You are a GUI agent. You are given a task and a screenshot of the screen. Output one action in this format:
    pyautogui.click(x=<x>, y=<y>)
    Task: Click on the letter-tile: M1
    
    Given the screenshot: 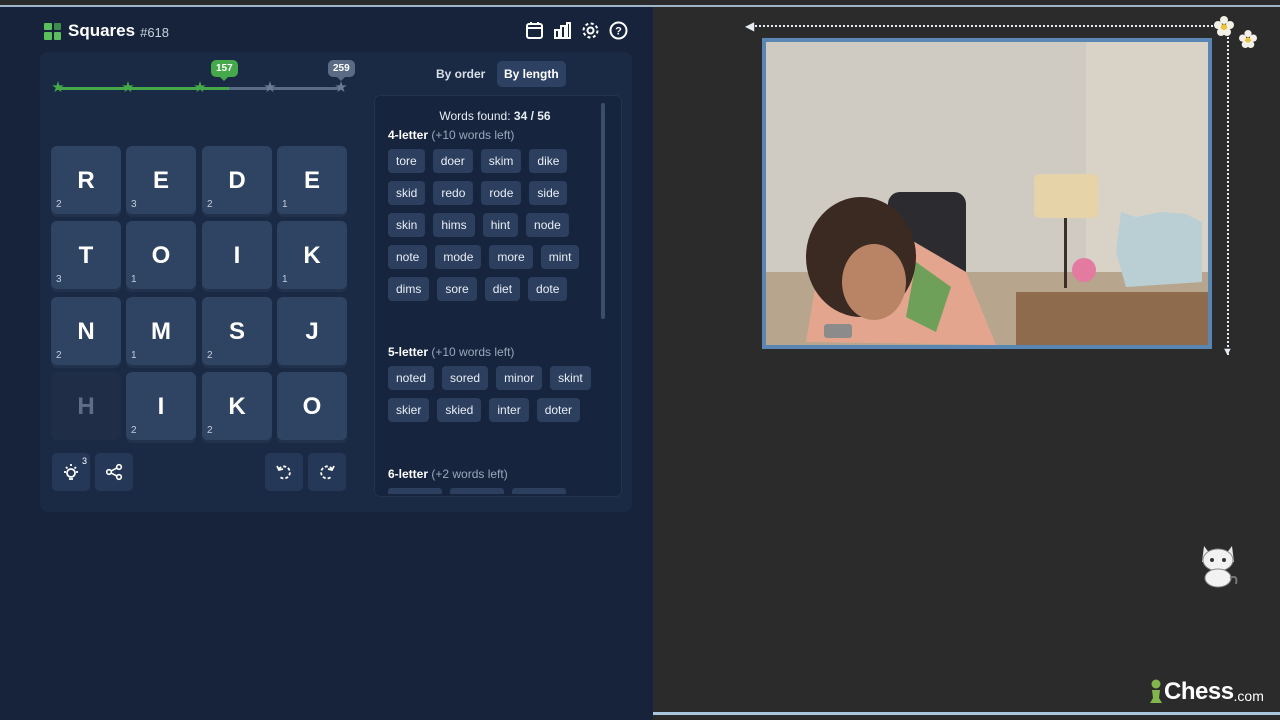 What is the action you would take?
    pyautogui.click(x=161, y=331)
    